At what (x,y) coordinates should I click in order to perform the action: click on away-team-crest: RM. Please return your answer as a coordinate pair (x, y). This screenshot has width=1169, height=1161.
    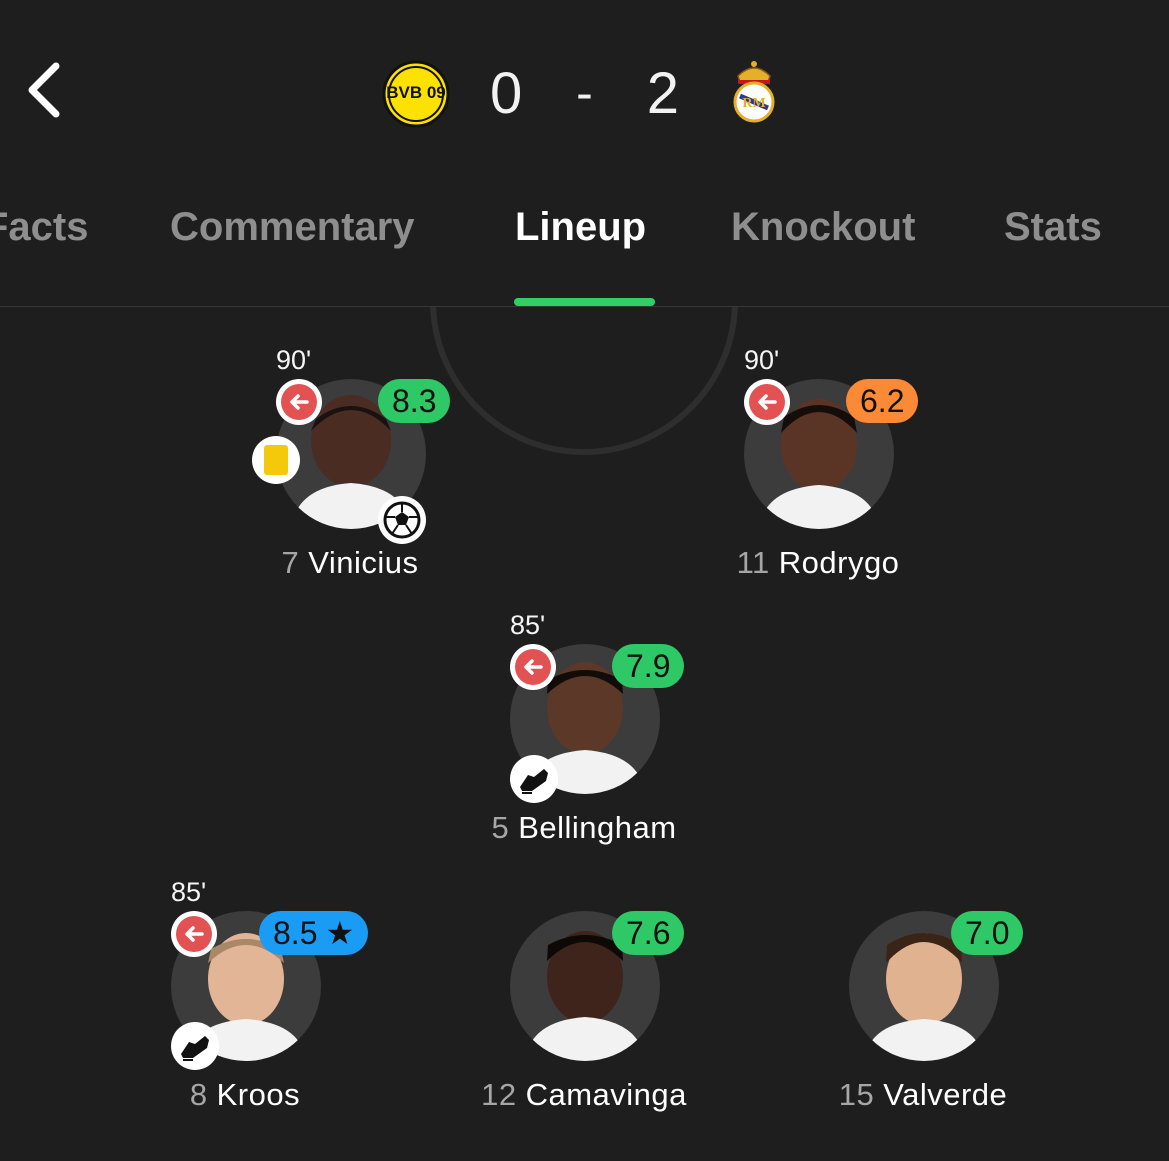
    Looking at the image, I should click on (754, 91).